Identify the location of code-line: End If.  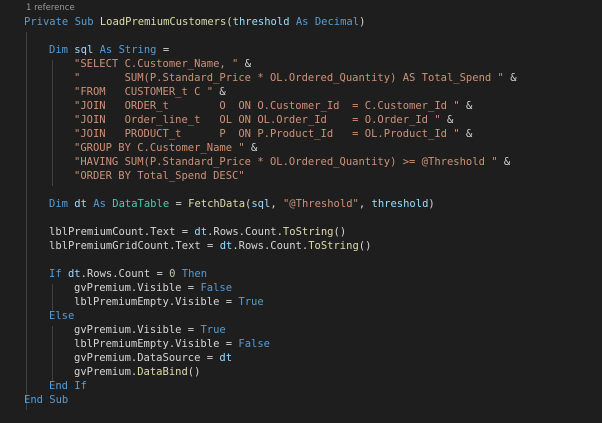
(68, 386).